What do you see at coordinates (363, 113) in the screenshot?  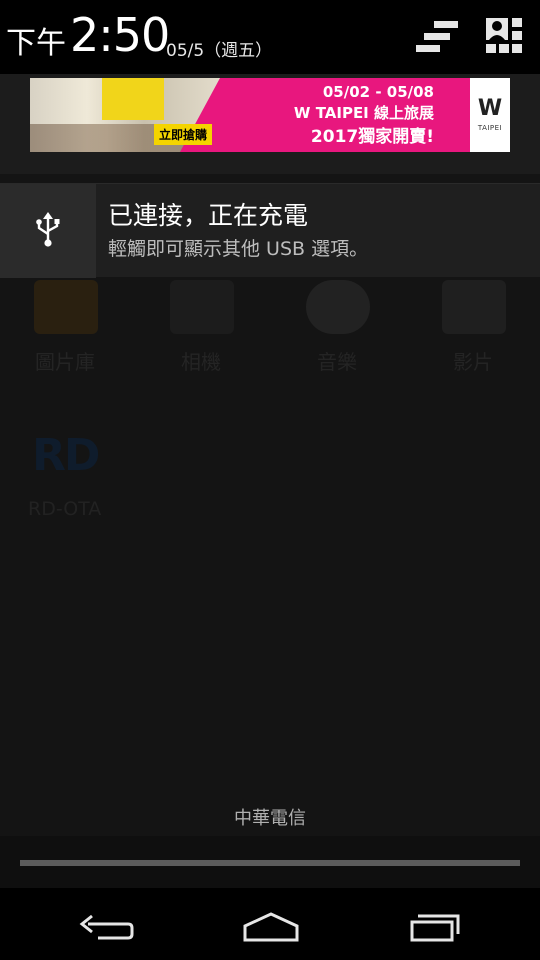 I see `ad-headline: W TAIPEI 線上旅展` at bounding box center [363, 113].